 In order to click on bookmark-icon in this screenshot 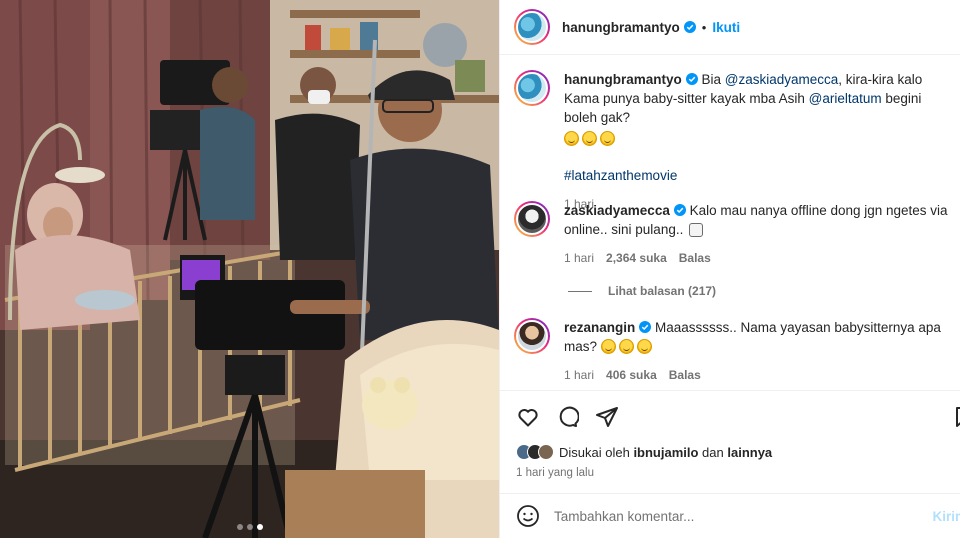, I will do `click(956, 417)`.